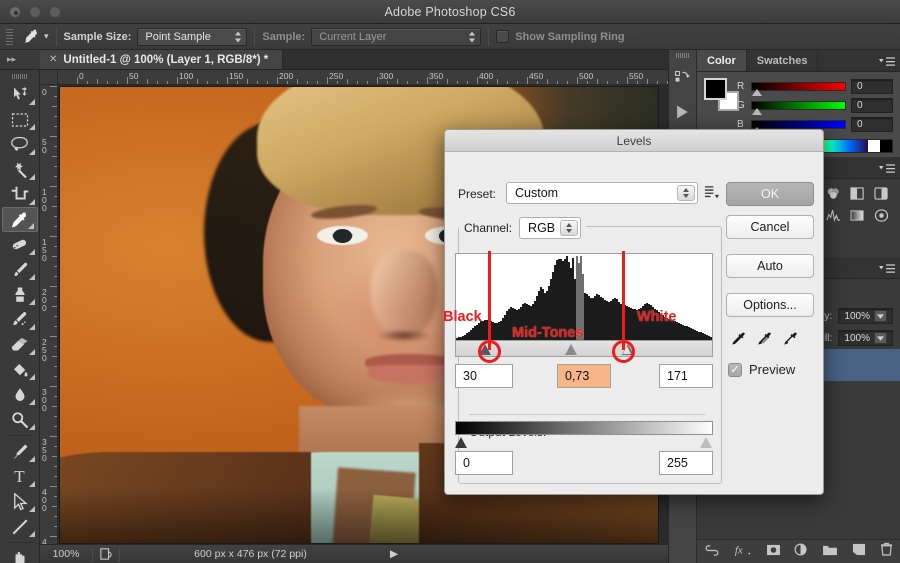 Image resolution: width=900 pixels, height=563 pixels. Describe the element at coordinates (833, 193) in the screenshot. I see `hue-saturation-icon` at that location.